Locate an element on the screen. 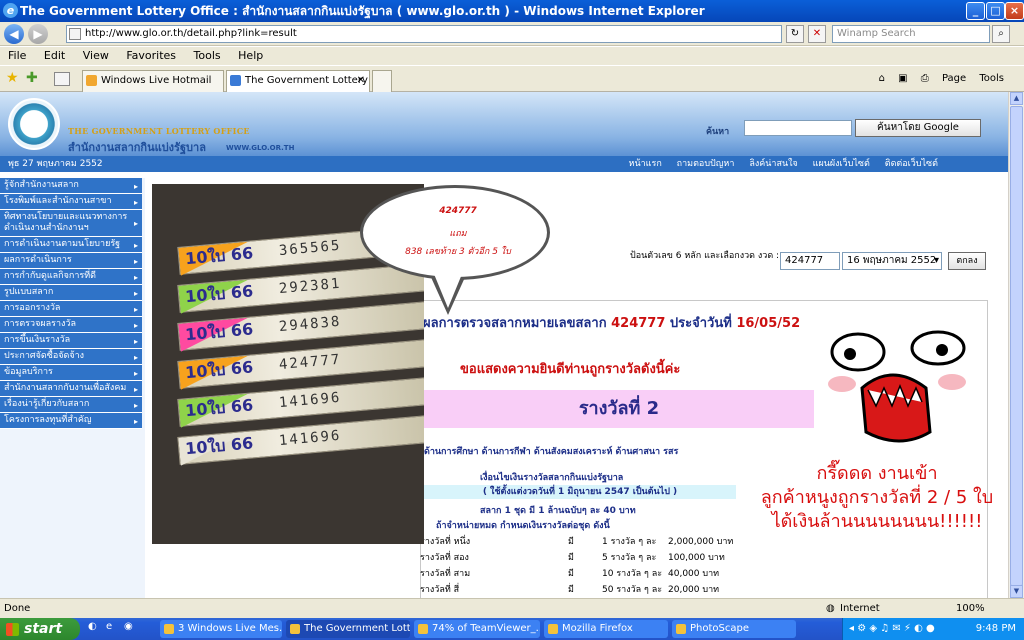 The width and height of the screenshot is (1024, 640). site-date: พุธ 27 พฤษภาคม 2552 is located at coordinates (55, 164).